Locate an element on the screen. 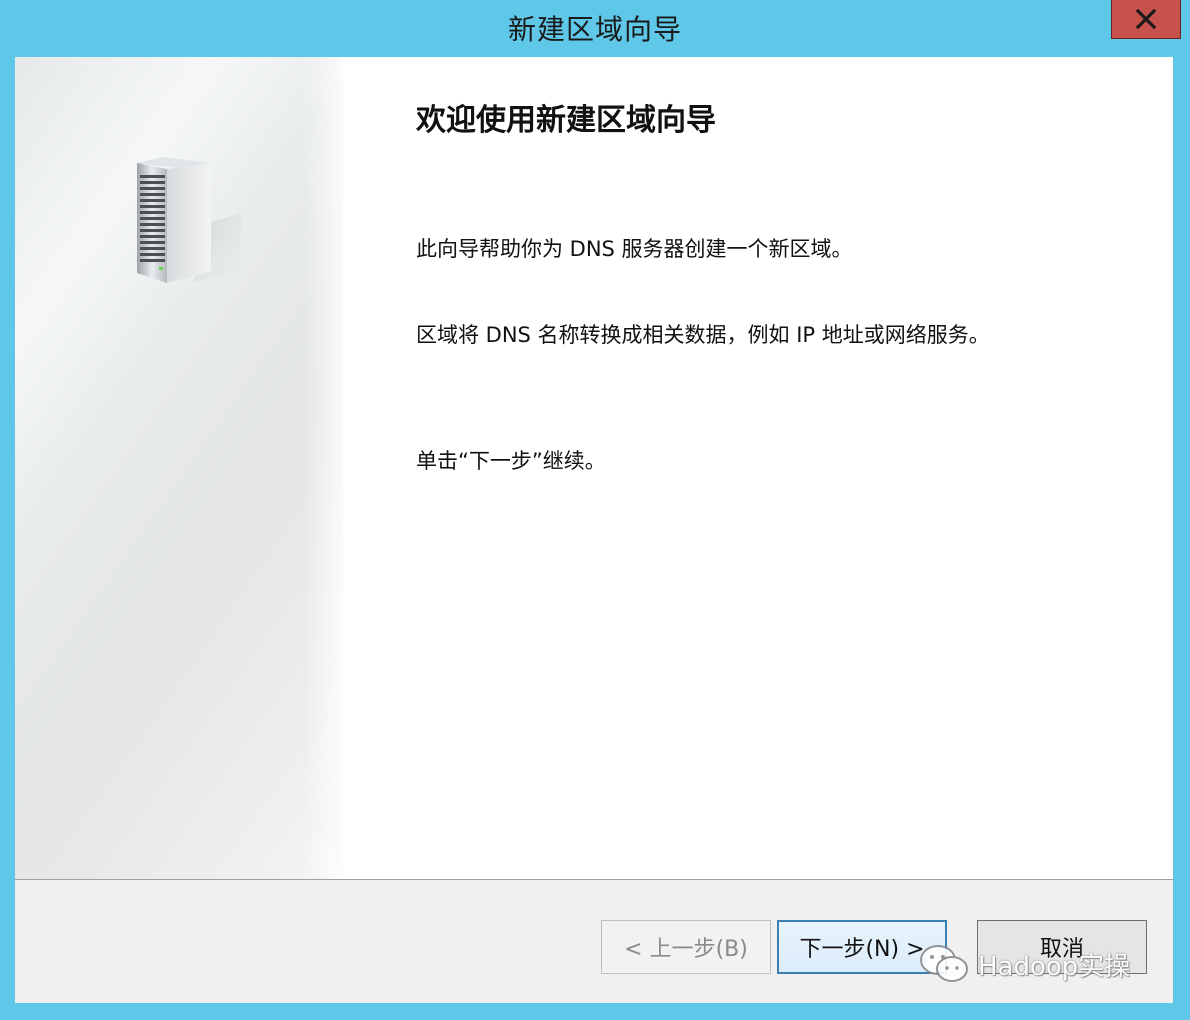 The height and width of the screenshot is (1020, 1190). wechat-icon is located at coordinates (944, 963).